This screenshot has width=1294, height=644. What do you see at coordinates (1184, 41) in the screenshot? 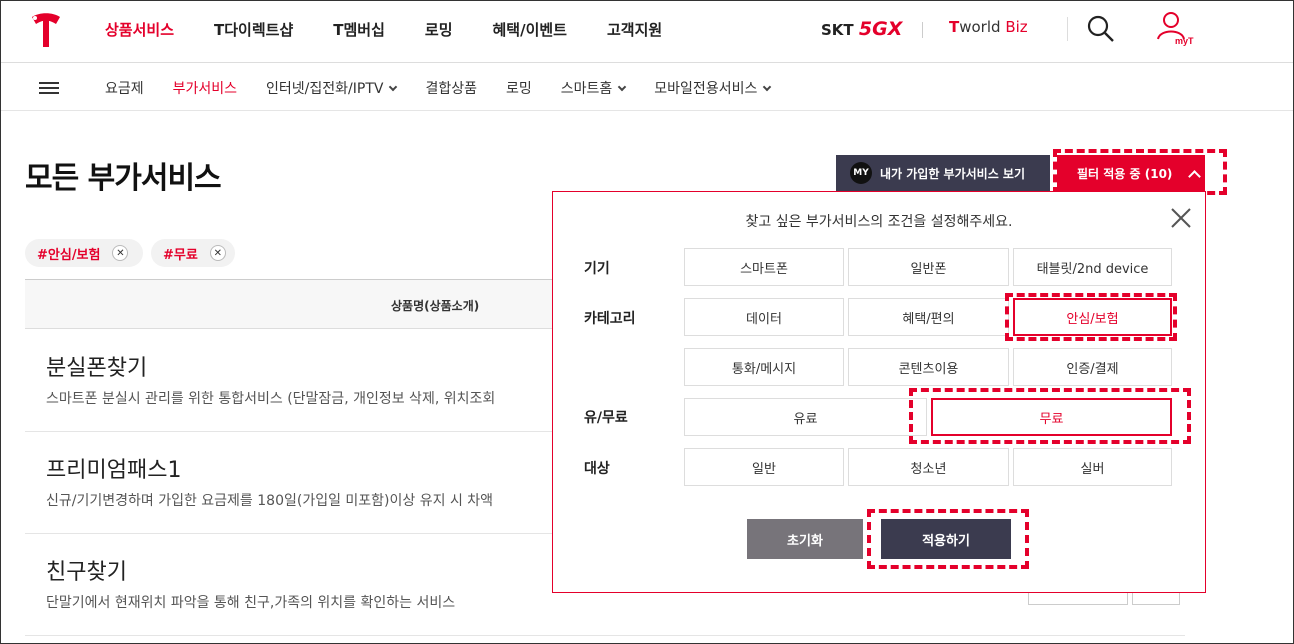
I see `myt-label: myT` at bounding box center [1184, 41].